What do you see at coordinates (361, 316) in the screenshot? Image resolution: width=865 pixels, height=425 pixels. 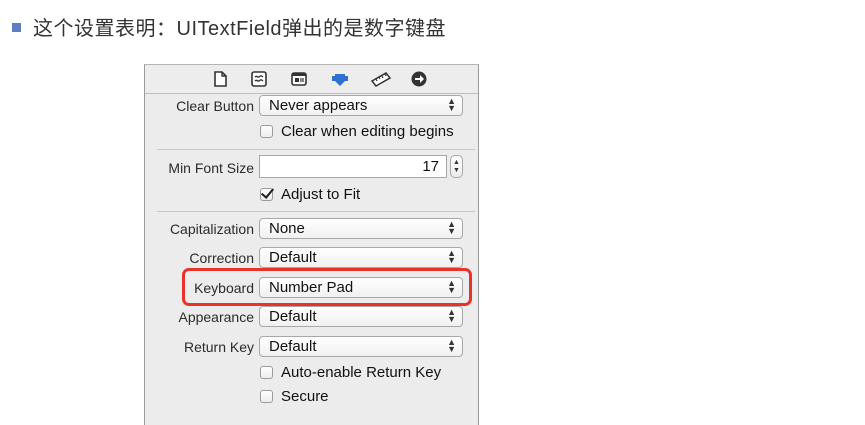 I see `appearance-popup: Default ▲ ▼` at bounding box center [361, 316].